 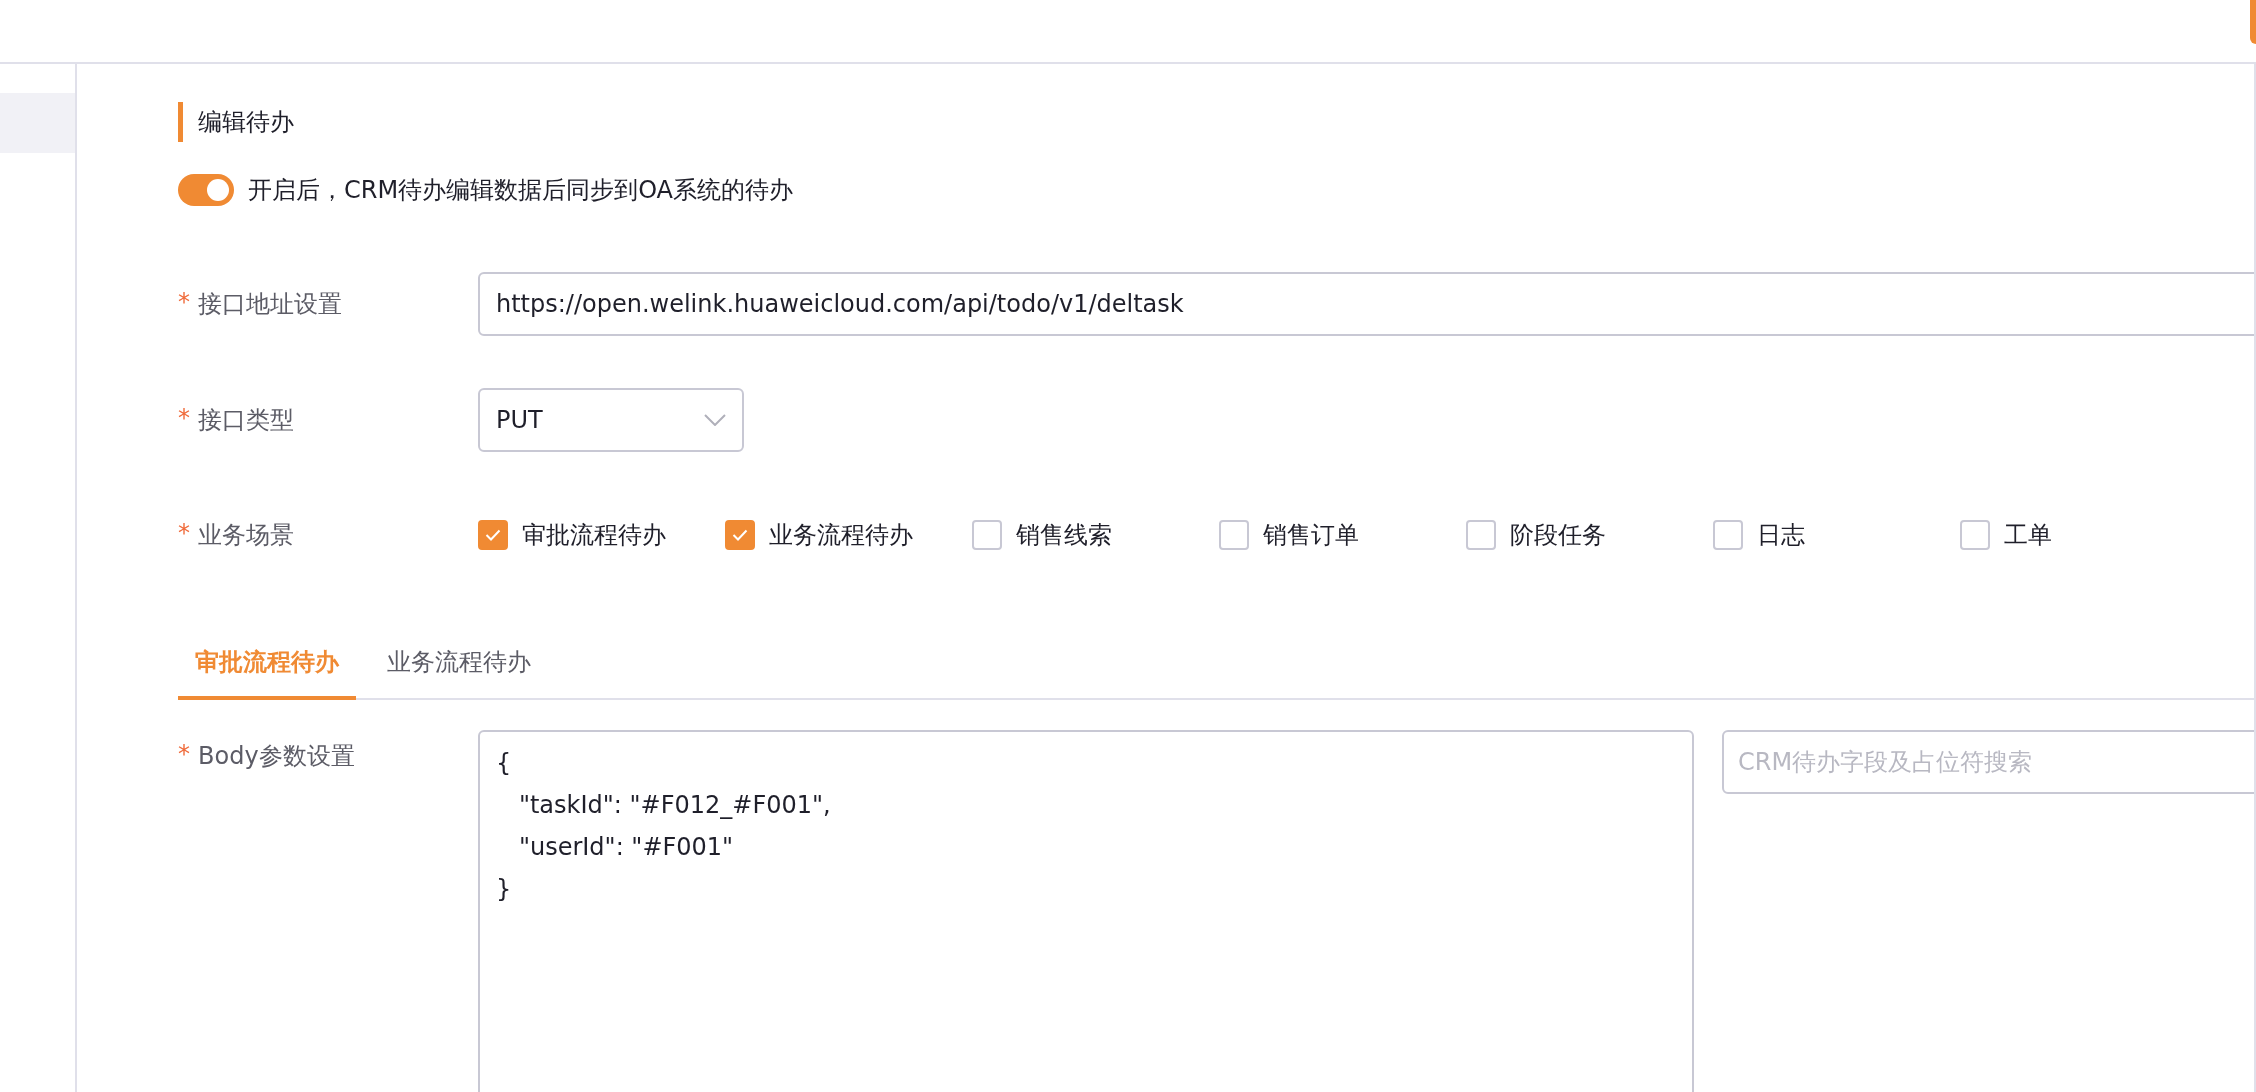 What do you see at coordinates (1311, 535) in the screenshot?
I see `checkbox-label: 销售订单` at bounding box center [1311, 535].